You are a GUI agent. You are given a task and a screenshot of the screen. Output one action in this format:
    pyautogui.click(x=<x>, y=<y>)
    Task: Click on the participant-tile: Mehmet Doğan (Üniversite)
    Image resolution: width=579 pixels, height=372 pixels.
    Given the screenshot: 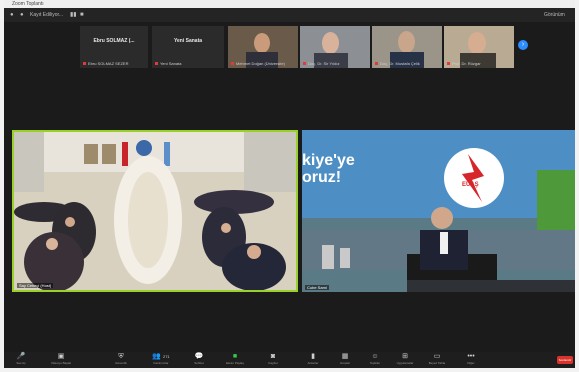 What is the action you would take?
    pyautogui.click(x=263, y=47)
    